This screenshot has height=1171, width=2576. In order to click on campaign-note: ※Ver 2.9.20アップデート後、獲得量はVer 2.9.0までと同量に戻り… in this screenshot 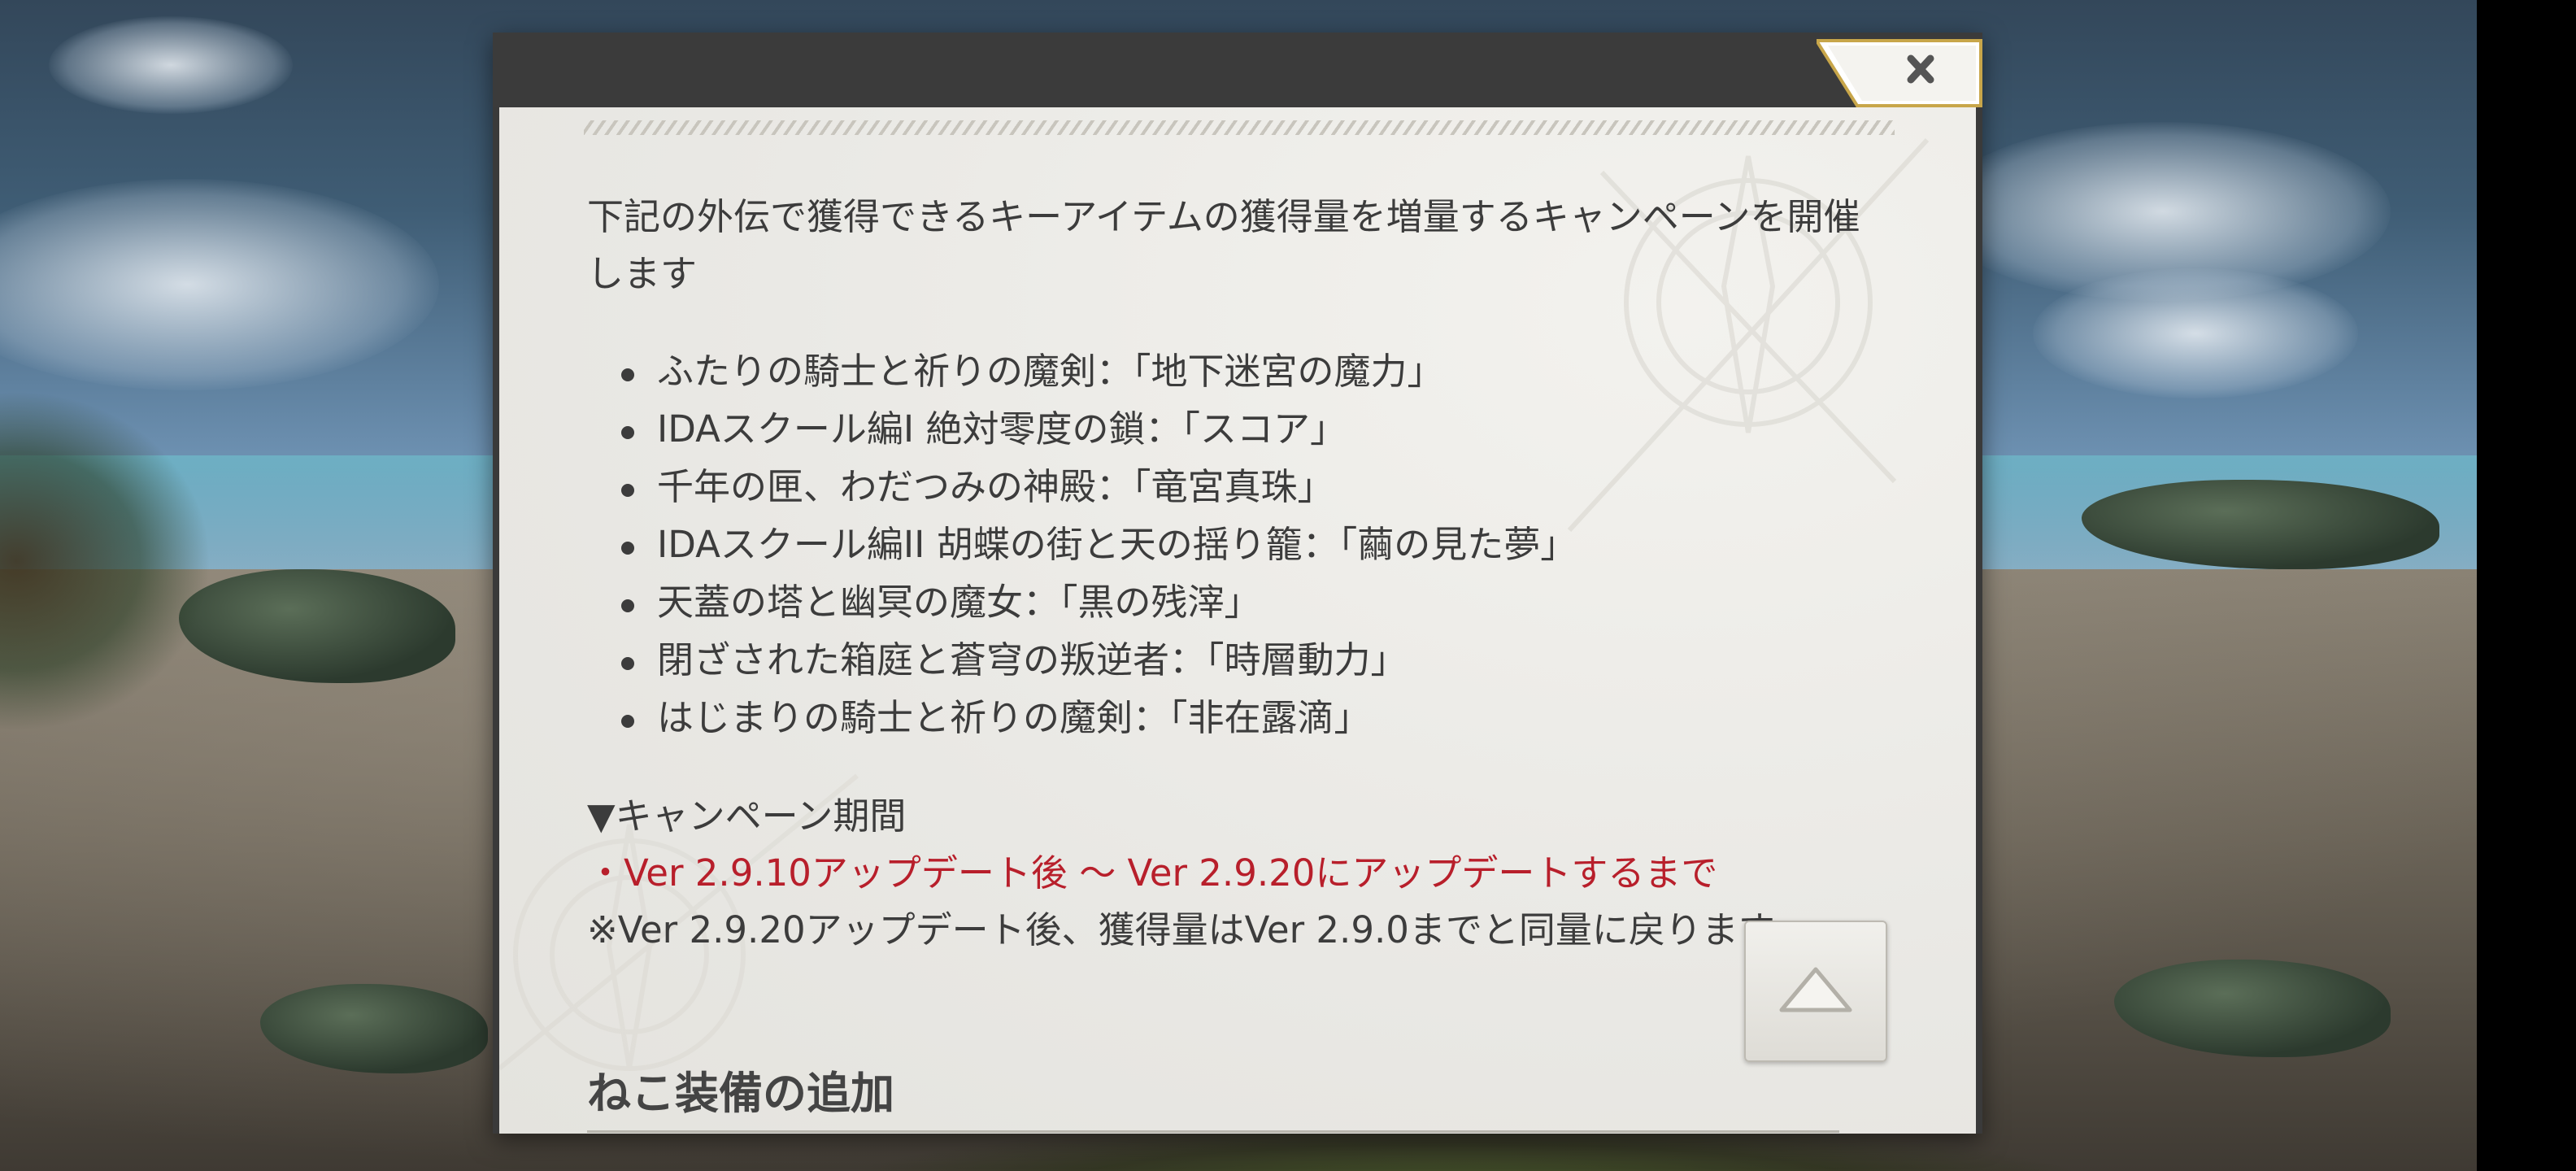, I will do `click(1181, 929)`.